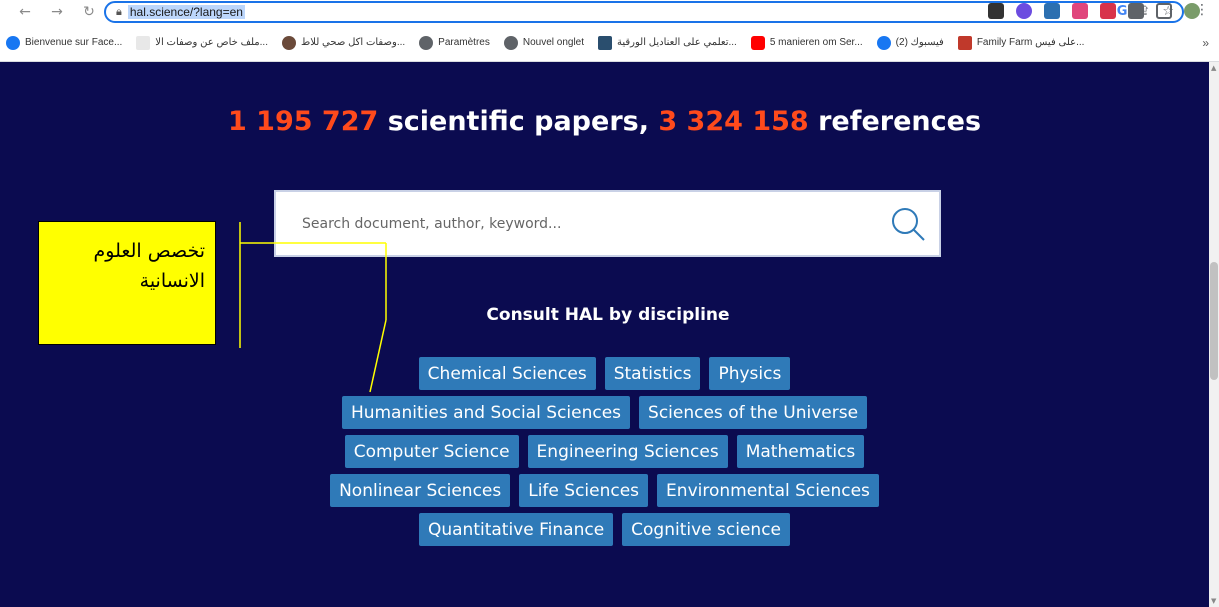  What do you see at coordinates (1214, 321) in the screenshot?
I see `scroll-thumb` at bounding box center [1214, 321].